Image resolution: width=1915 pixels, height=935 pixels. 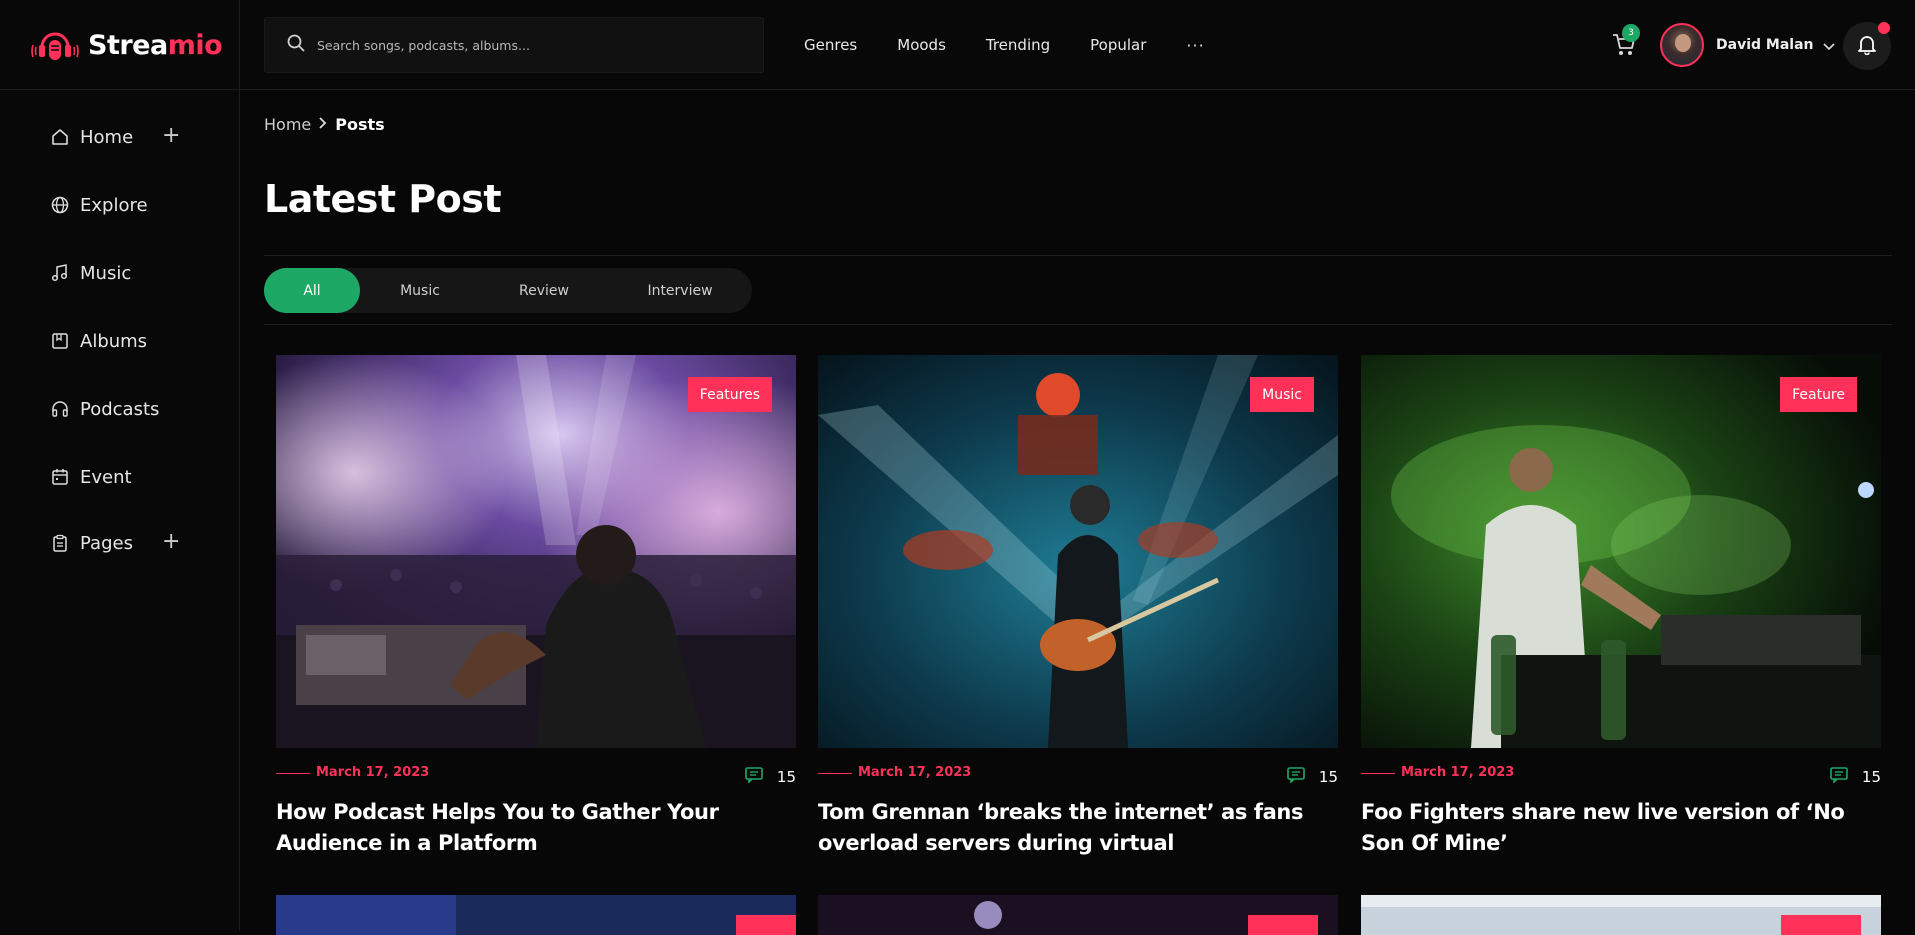 What do you see at coordinates (60, 341) in the screenshot?
I see `album-icon` at bounding box center [60, 341].